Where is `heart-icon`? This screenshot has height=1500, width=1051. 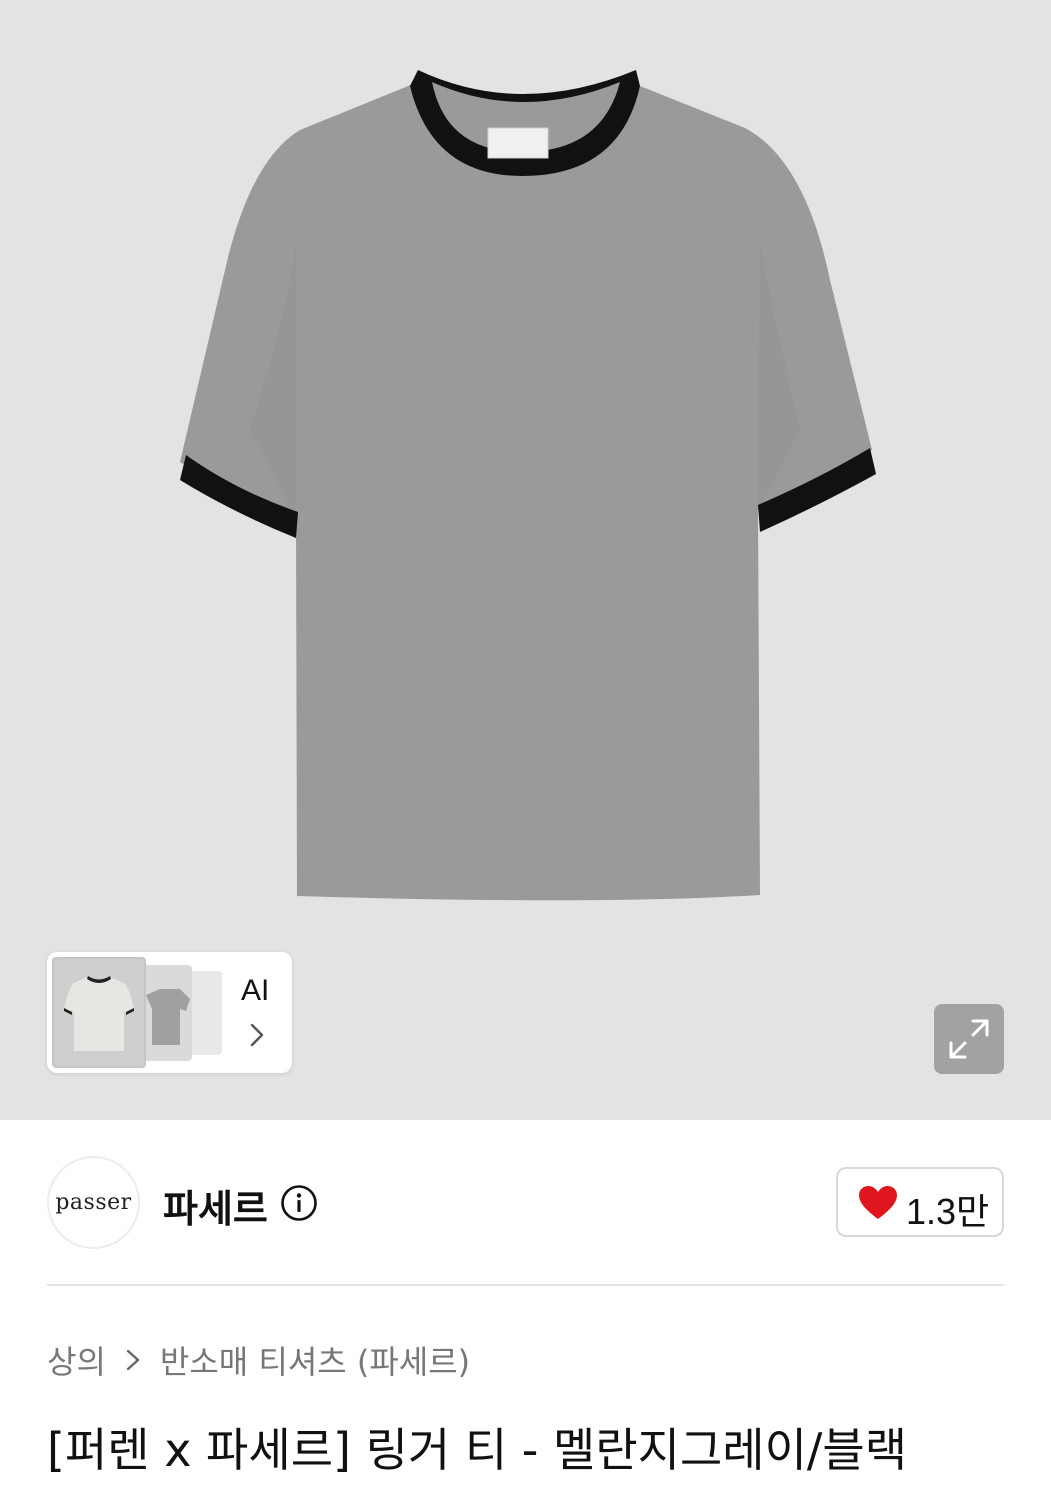 heart-icon is located at coordinates (878, 1202).